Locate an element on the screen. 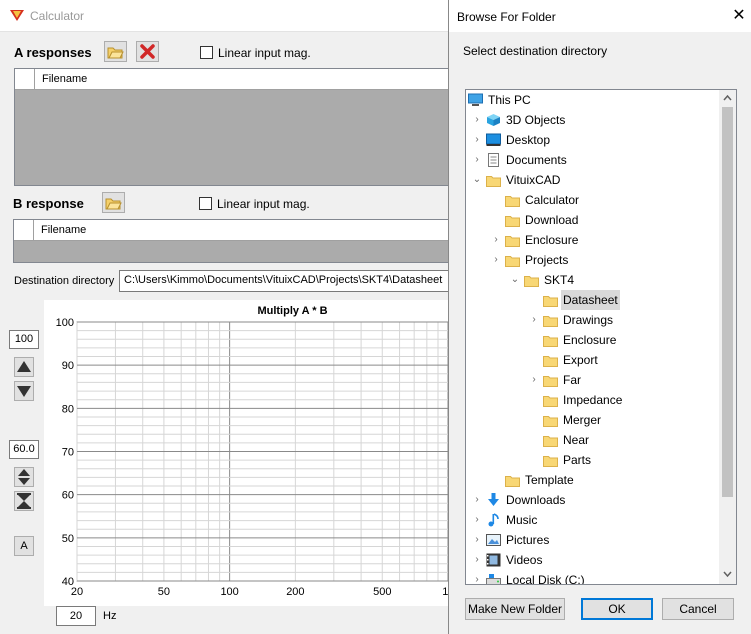 Image resolution: width=751 pixels, height=634 pixels. tree-node-label: Projects is located at coordinates (547, 260).